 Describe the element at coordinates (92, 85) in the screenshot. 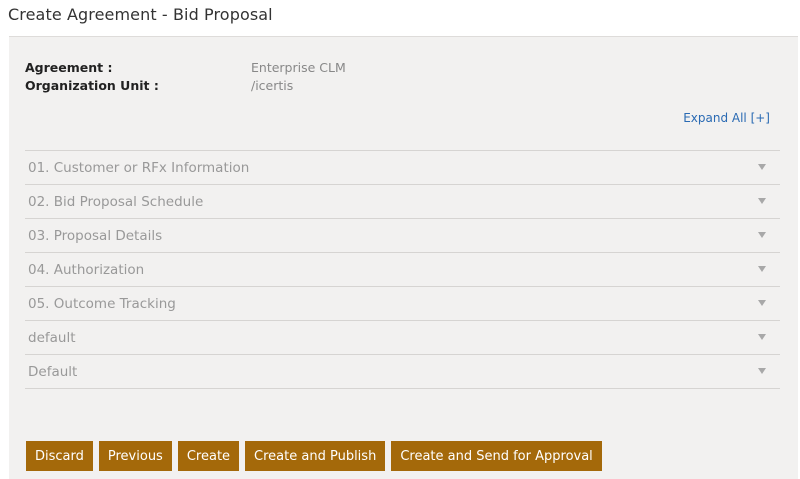

I see `org-unit-label: Organization Unit :` at that location.